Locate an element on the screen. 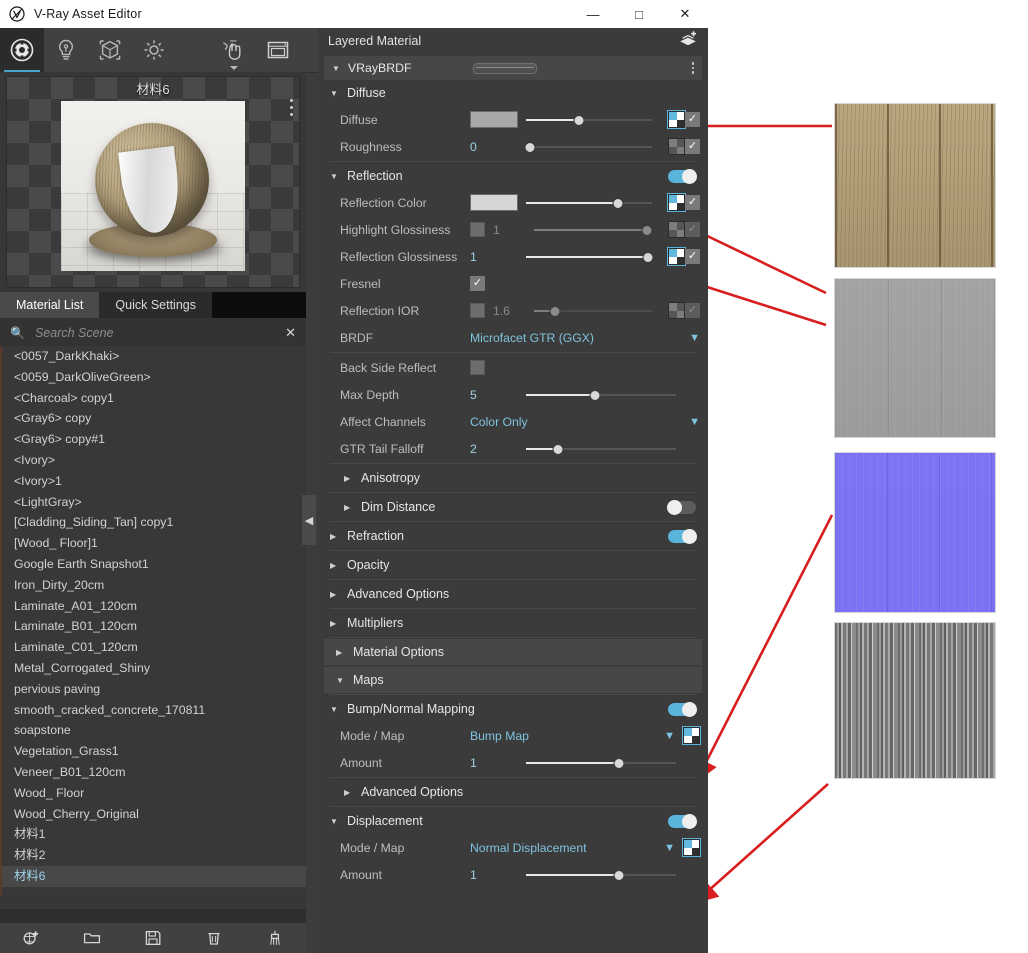 This screenshot has height=953, width=1028. list-item: <Gray6> copy is located at coordinates (154, 418).